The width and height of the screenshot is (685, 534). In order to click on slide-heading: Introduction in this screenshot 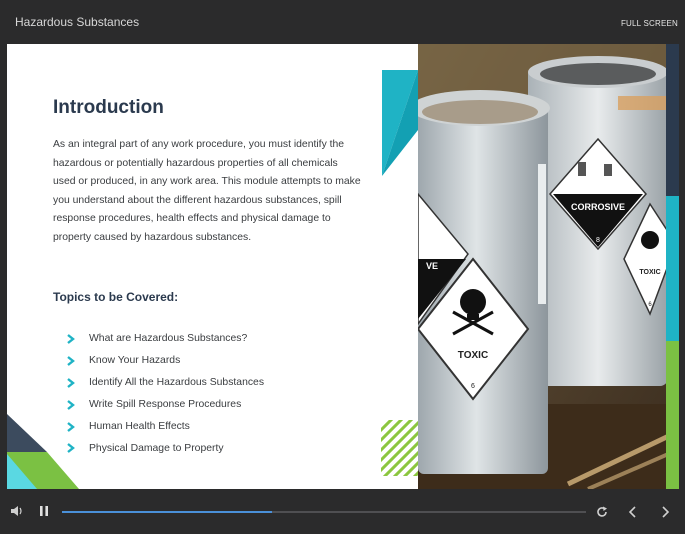, I will do `click(108, 107)`.